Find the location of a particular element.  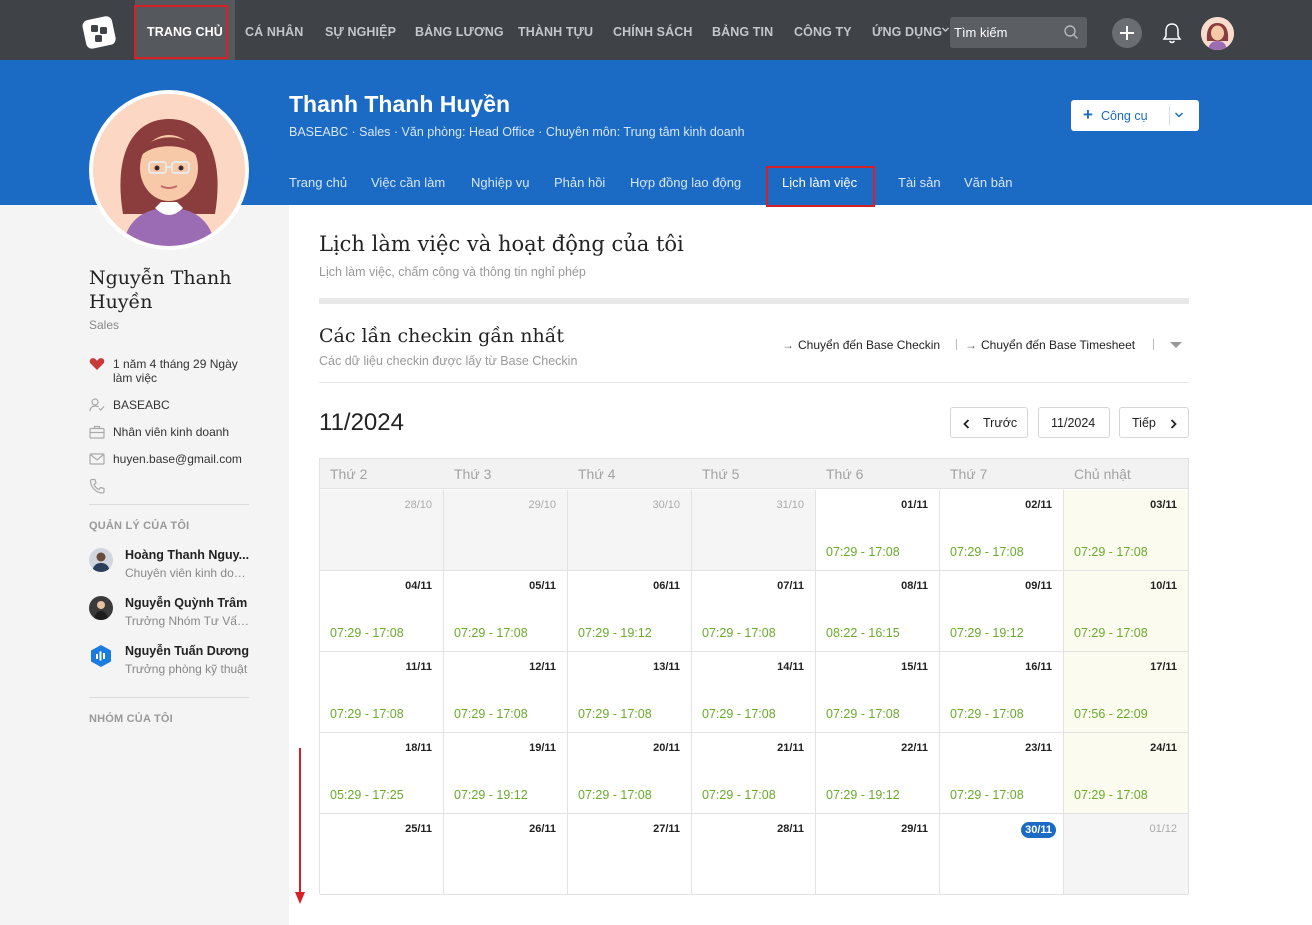

nav-ung-dung: ỨNG DỤNG is located at coordinates (907, 30).